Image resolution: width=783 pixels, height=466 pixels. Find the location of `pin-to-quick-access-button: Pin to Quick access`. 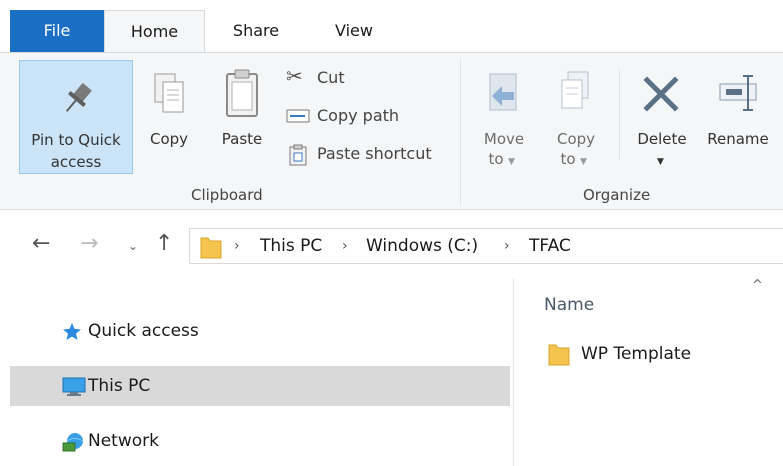

pin-to-quick-access-button: Pin to Quick access is located at coordinates (76, 117).